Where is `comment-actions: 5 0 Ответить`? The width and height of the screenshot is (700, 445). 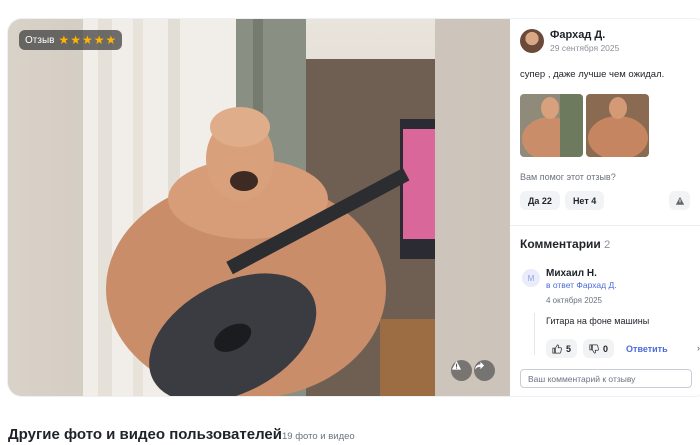 comment-actions: 5 0 Ответить is located at coordinates (607, 348).